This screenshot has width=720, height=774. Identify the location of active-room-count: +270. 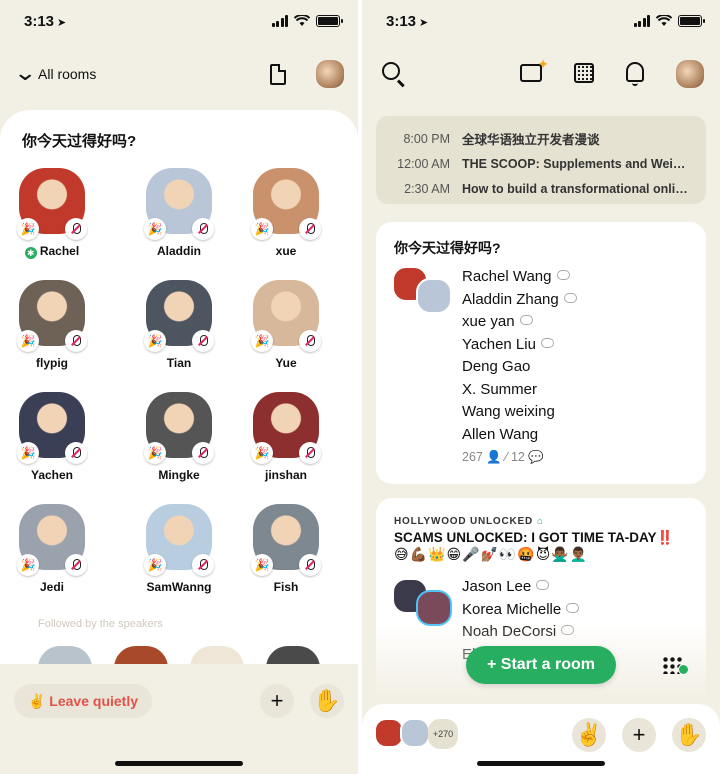
(443, 734).